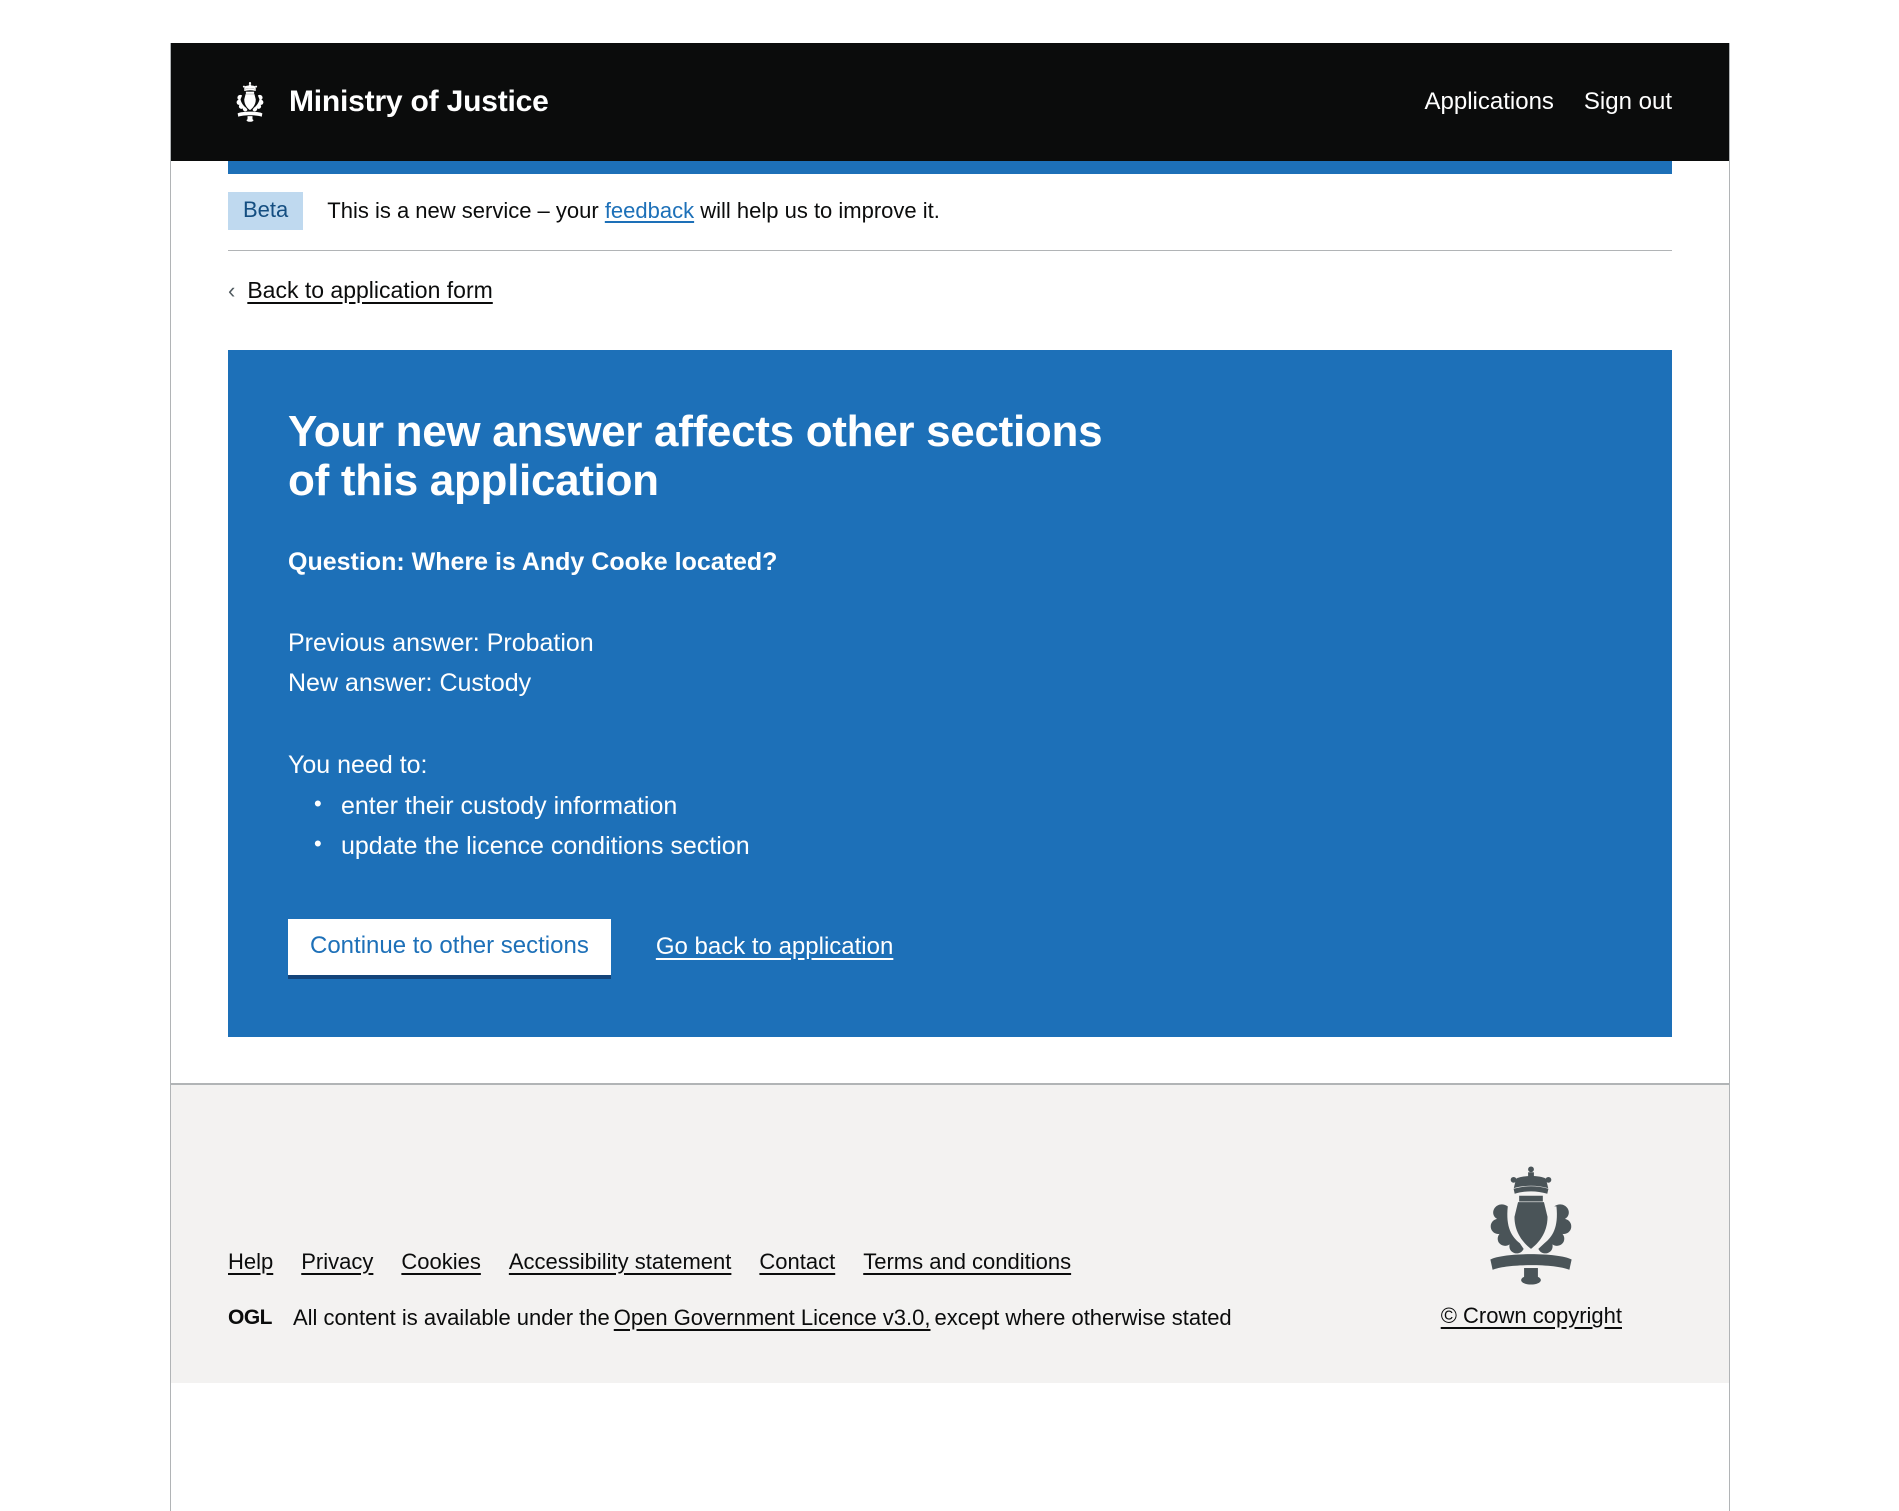  I want to click on footer-link-cookies: Cookies, so click(440, 1262).